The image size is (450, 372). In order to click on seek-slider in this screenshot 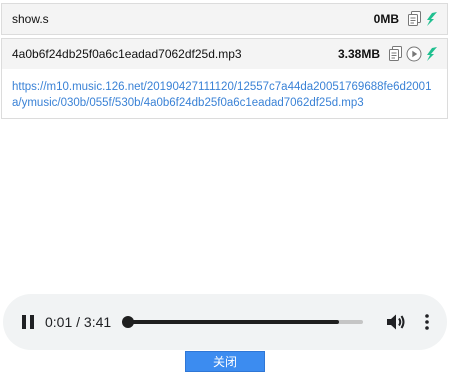, I will do `click(242, 322)`.